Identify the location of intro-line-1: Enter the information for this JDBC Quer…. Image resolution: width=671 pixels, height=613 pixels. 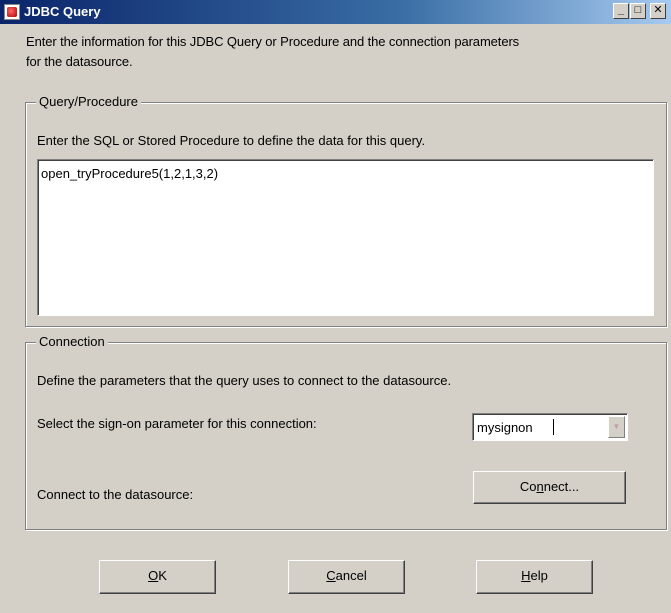
(273, 41).